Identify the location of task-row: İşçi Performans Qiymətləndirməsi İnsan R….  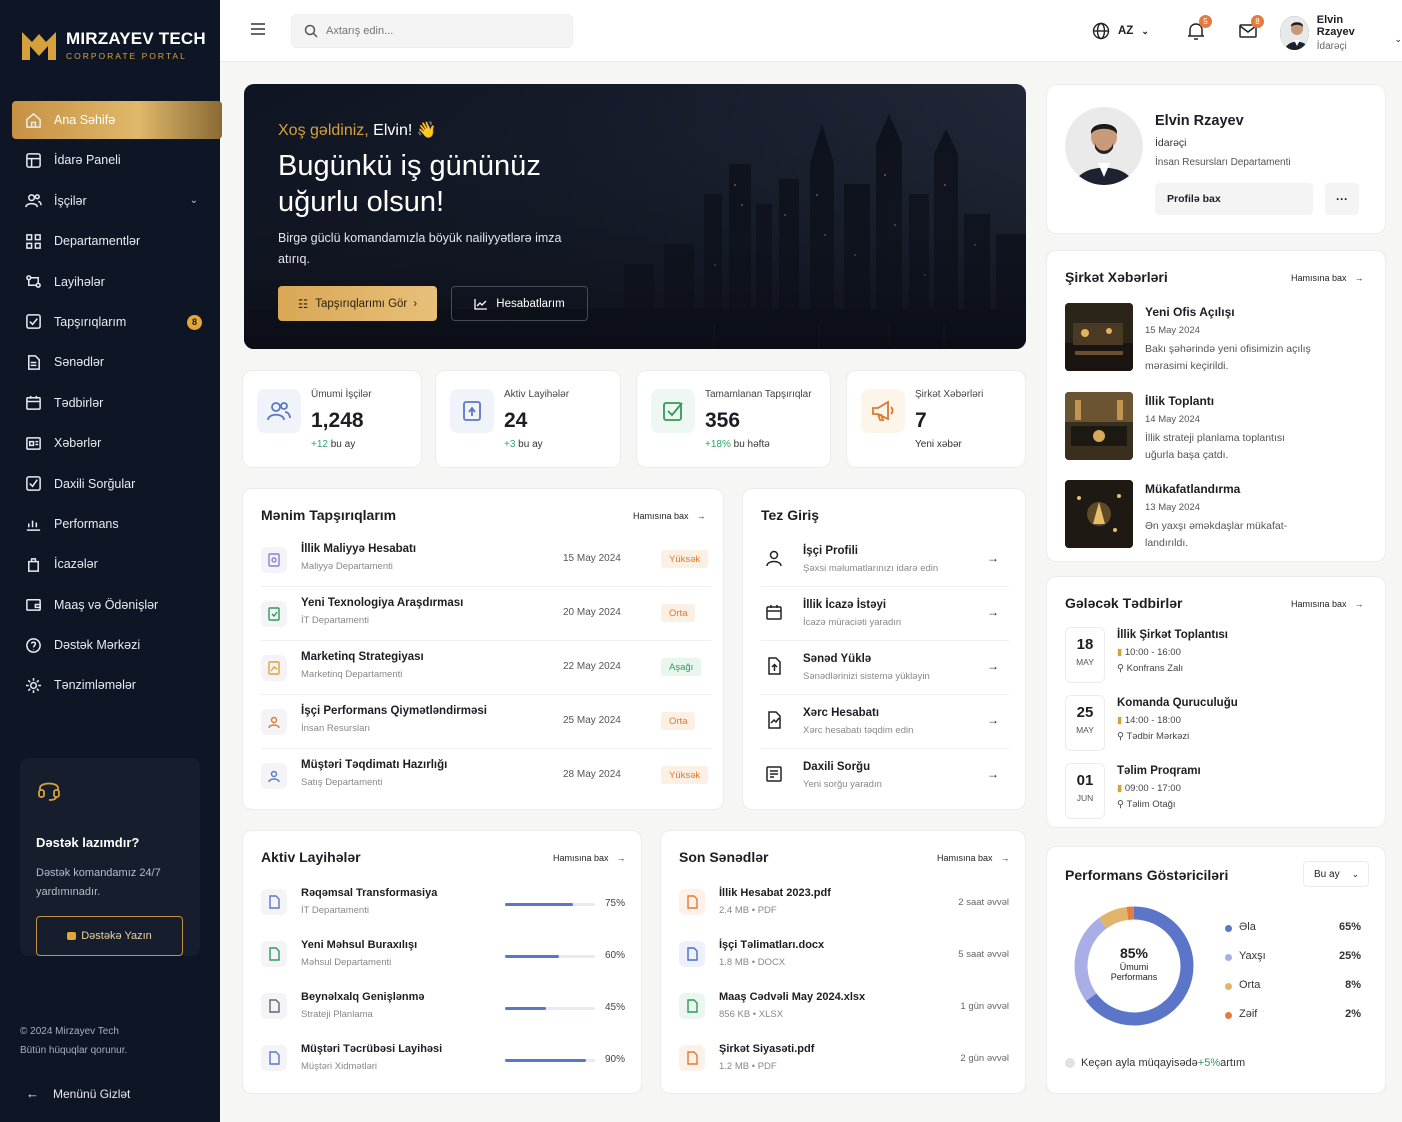
(486, 723).